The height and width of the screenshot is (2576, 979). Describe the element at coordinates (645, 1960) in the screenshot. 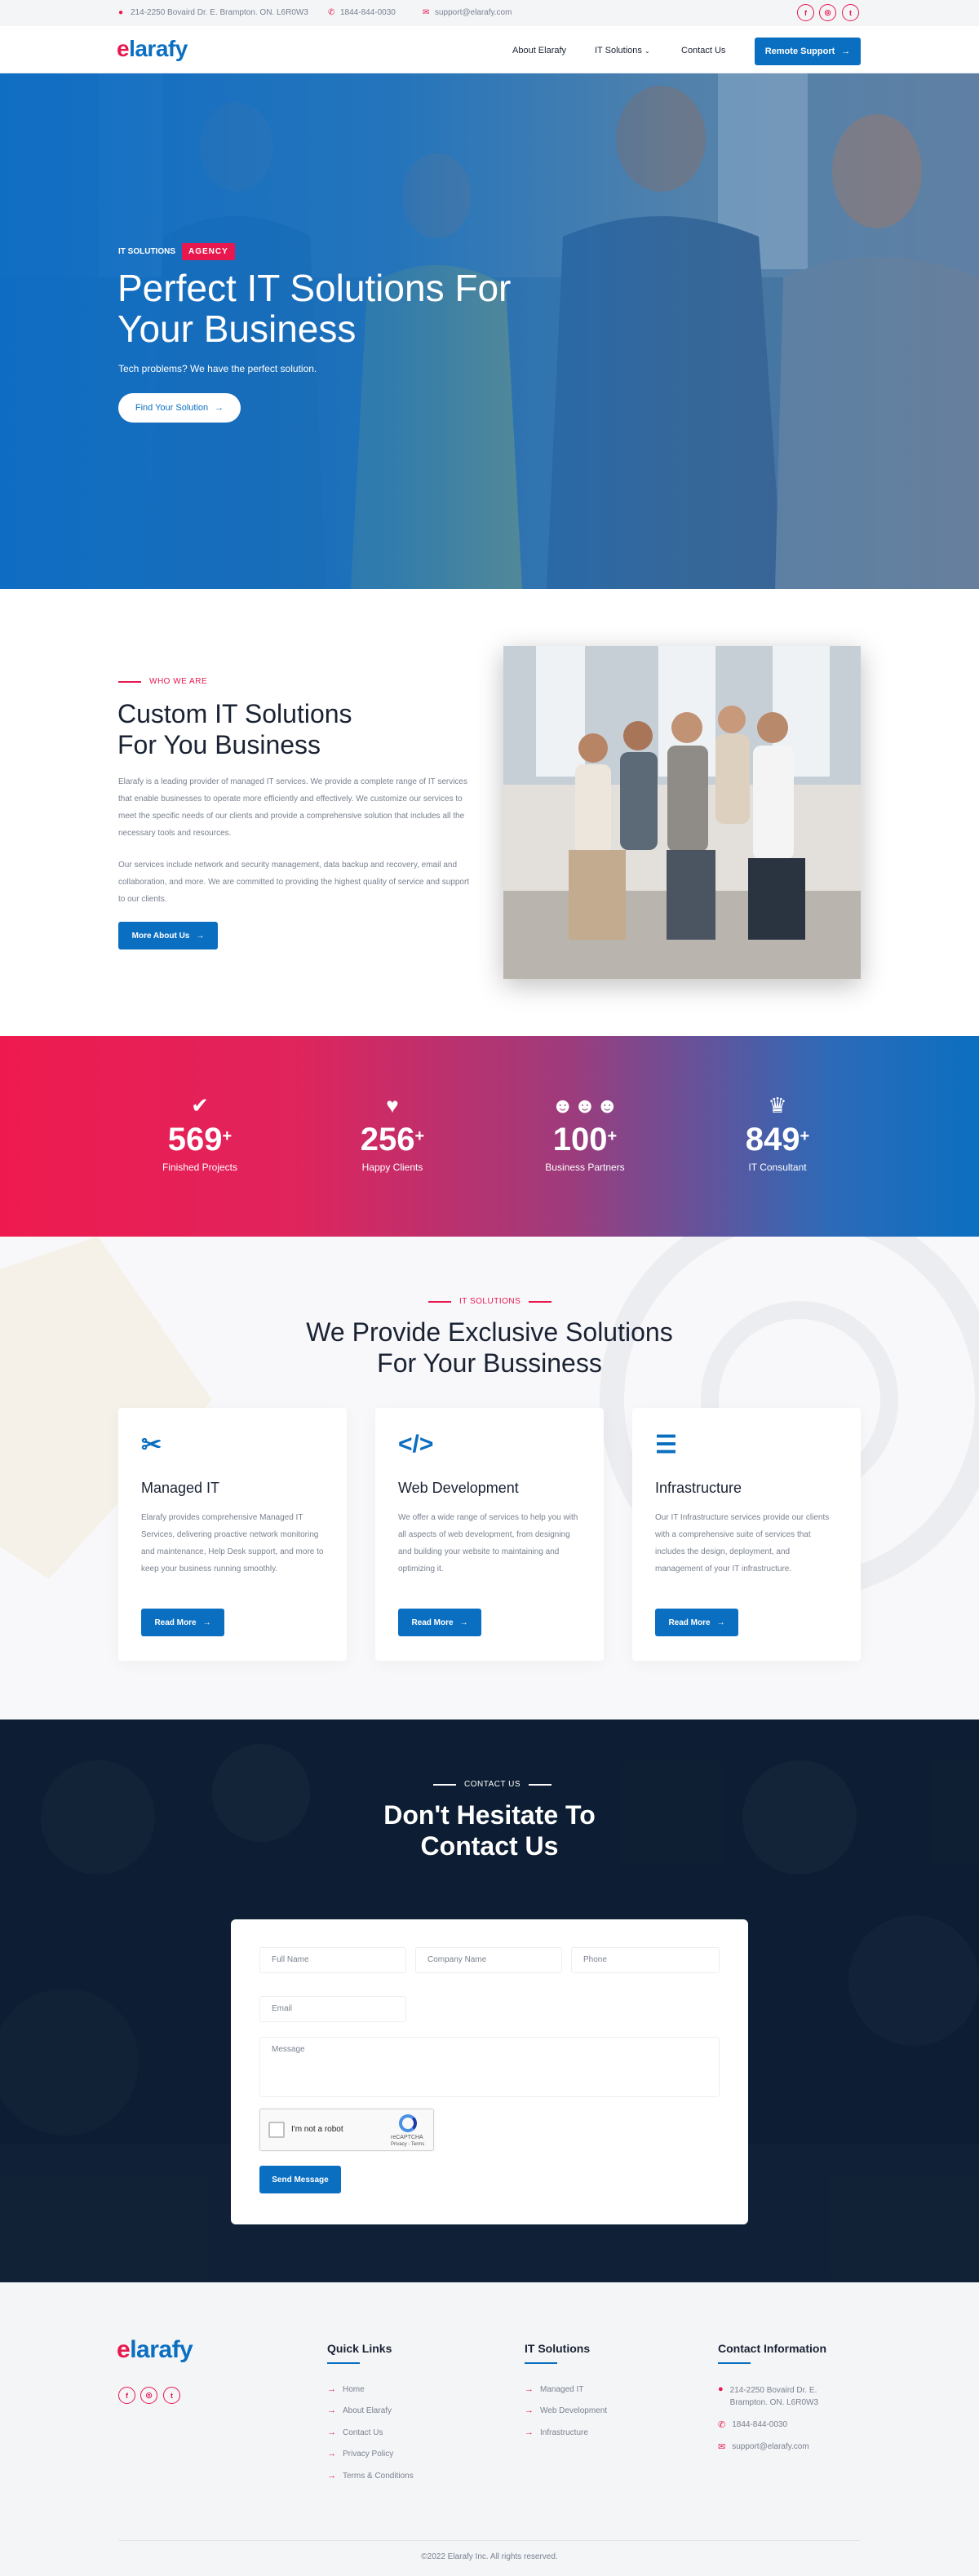

I see `phone-input: Phone` at that location.